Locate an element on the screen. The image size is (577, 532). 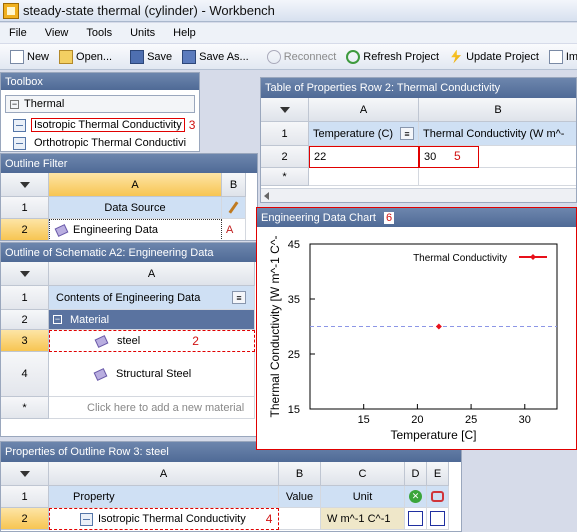
isotropic-property-cell: Isotropic Thermal Conductivity 4 is located at coordinates (164, 519).